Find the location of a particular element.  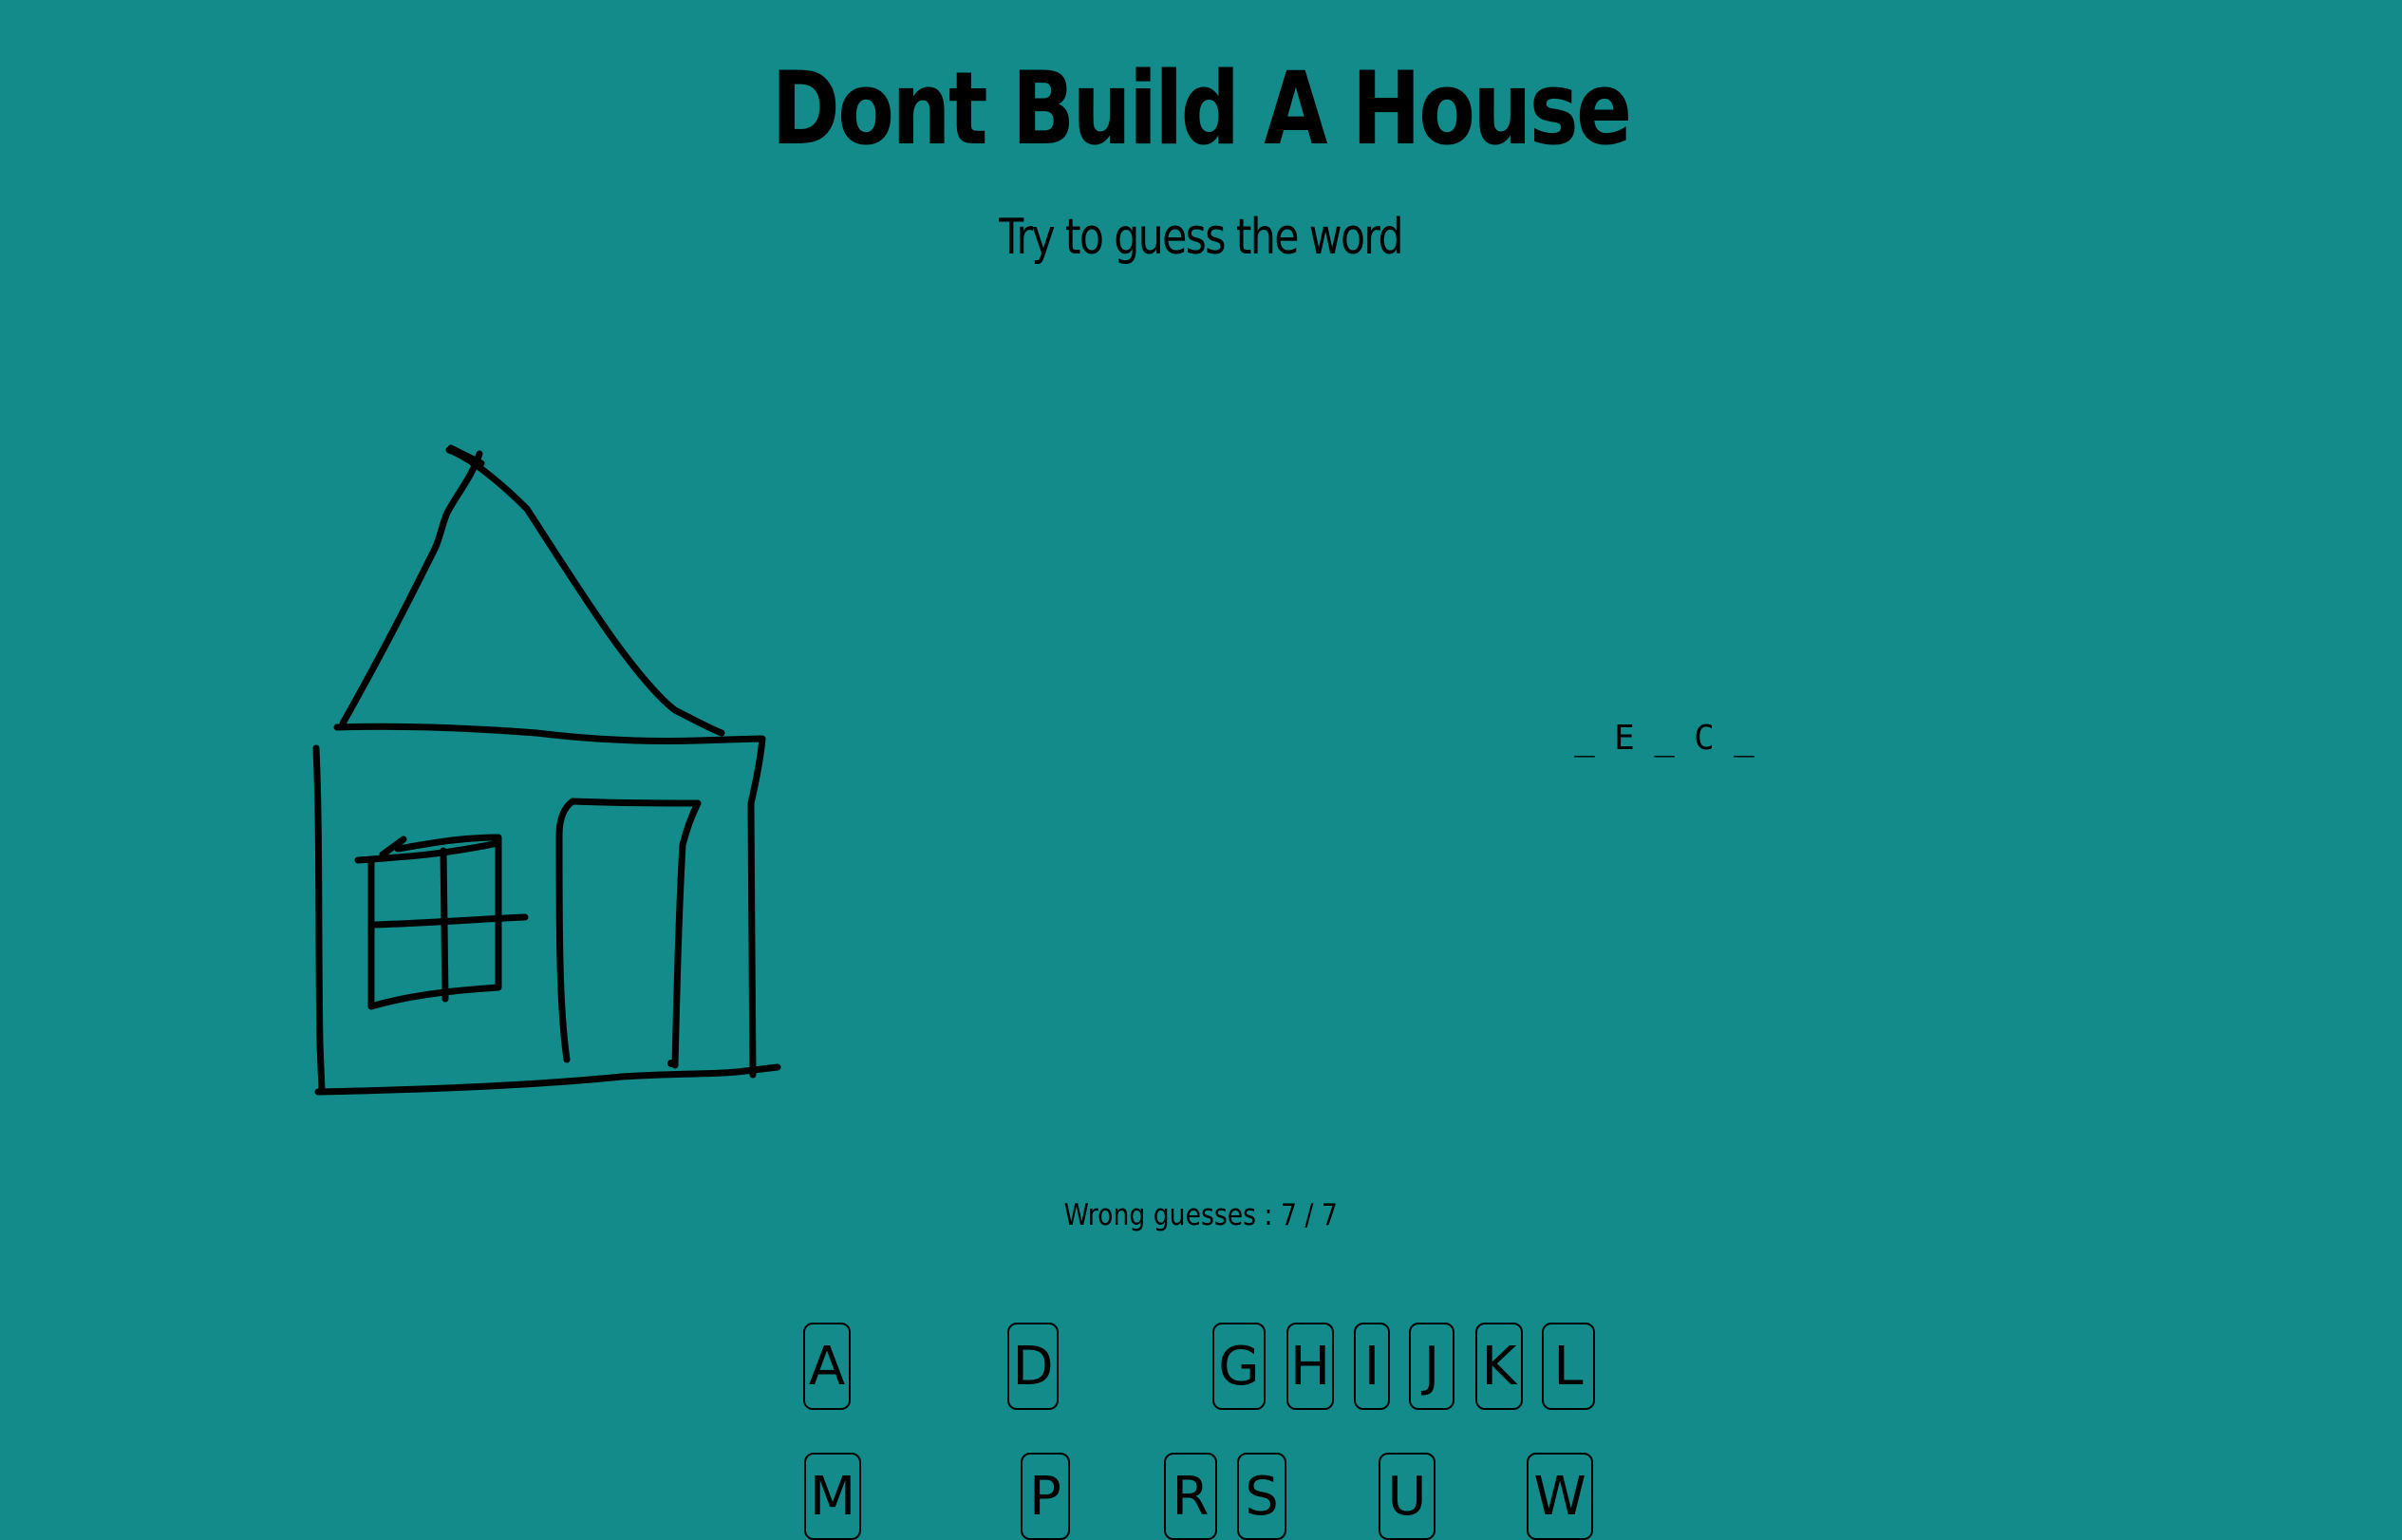

page-title: Dont Build A House is located at coordinates (1201, 109).